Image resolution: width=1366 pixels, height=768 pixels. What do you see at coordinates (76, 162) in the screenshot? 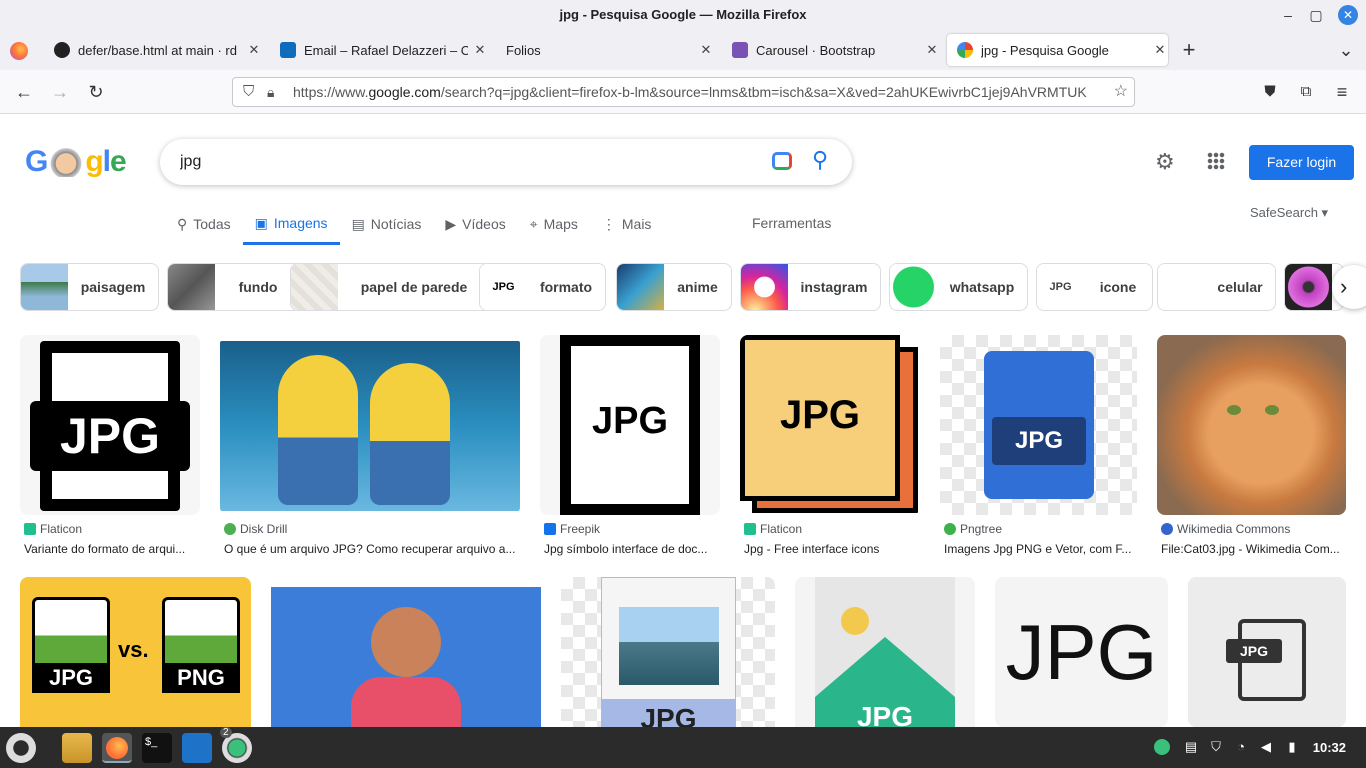
I see `google-logo: Ggle` at bounding box center [76, 162].